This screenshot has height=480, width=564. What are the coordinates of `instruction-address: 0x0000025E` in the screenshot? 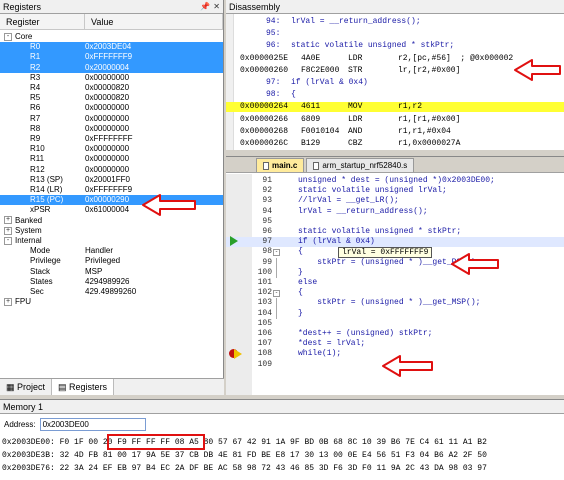 It's located at (264, 58).